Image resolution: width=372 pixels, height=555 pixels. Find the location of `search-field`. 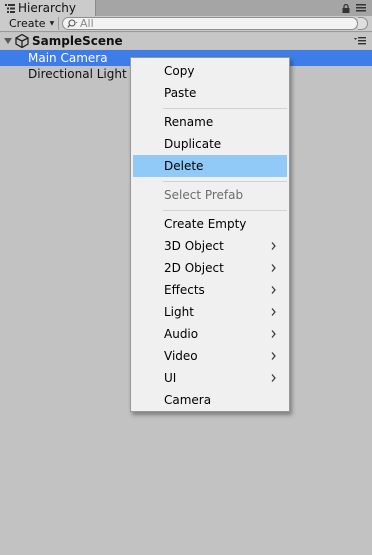

search-field is located at coordinates (210, 23).